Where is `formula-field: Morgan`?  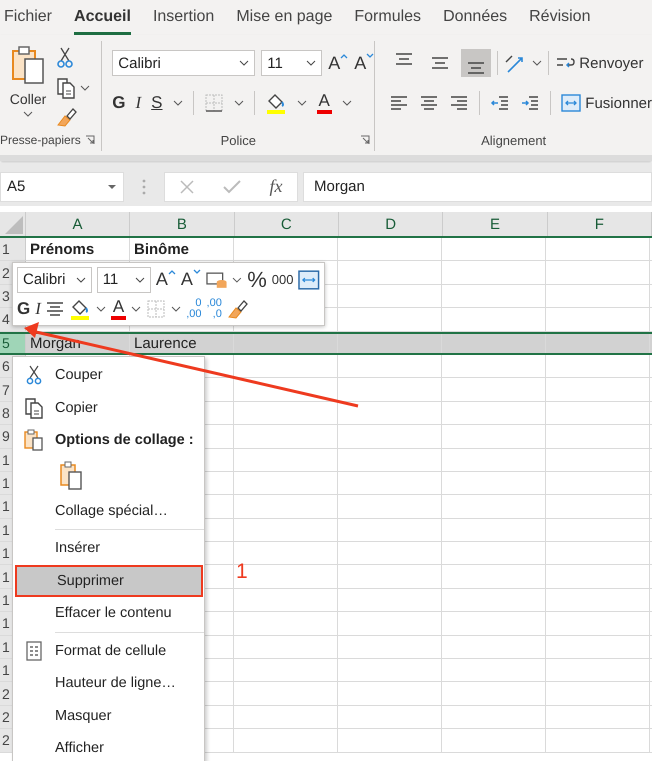 formula-field: Morgan is located at coordinates (477, 187).